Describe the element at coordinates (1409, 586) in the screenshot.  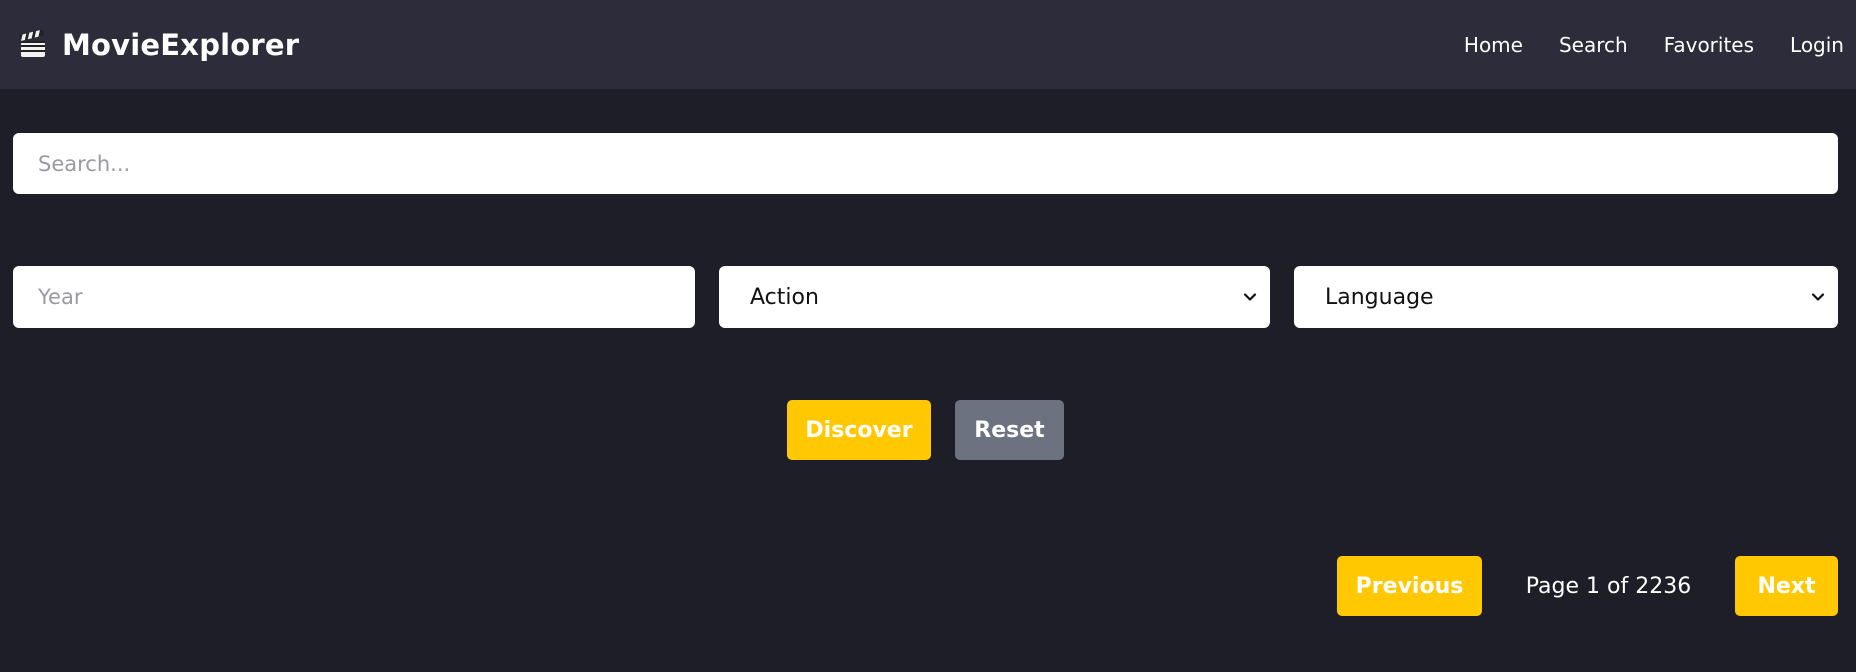
I see `previous-page-button: Previous` at that location.